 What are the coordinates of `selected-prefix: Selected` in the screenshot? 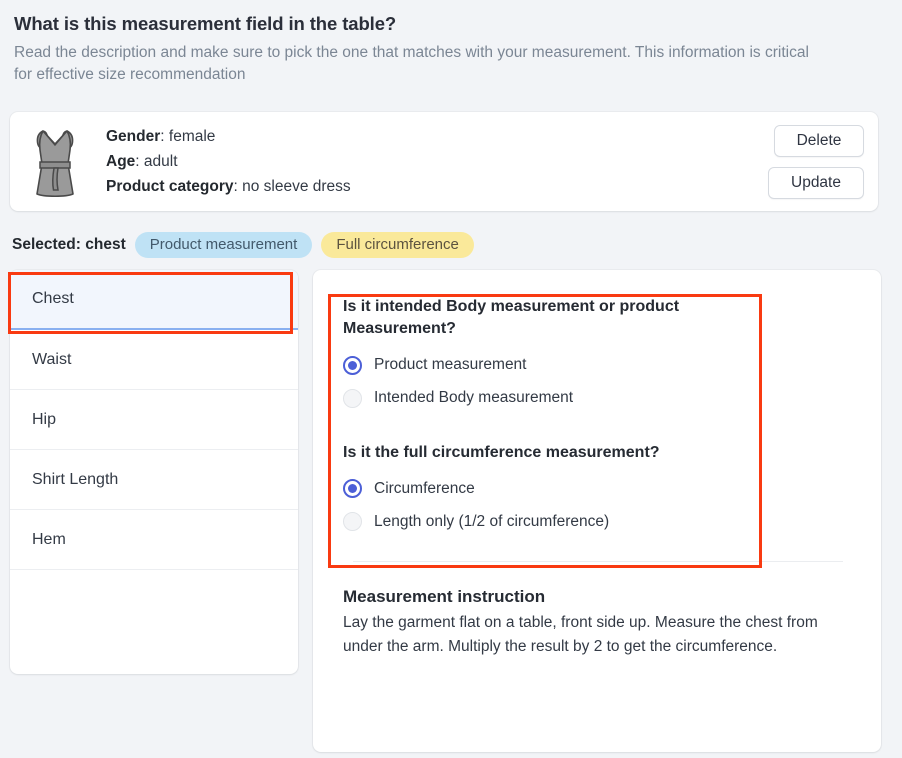 It's located at (44, 244).